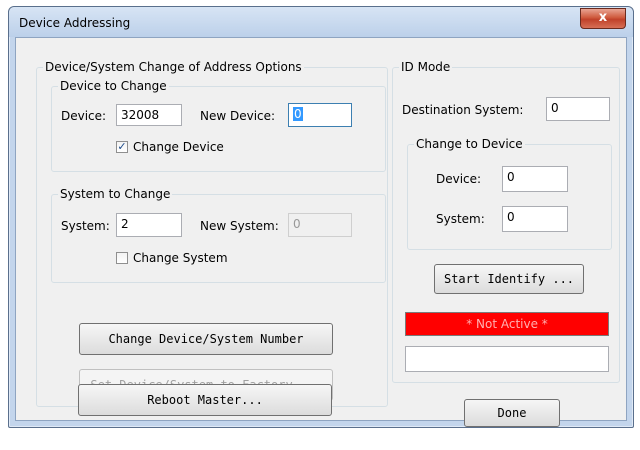 The width and height of the screenshot is (640, 450). I want to click on system-label: System:, so click(85, 226).